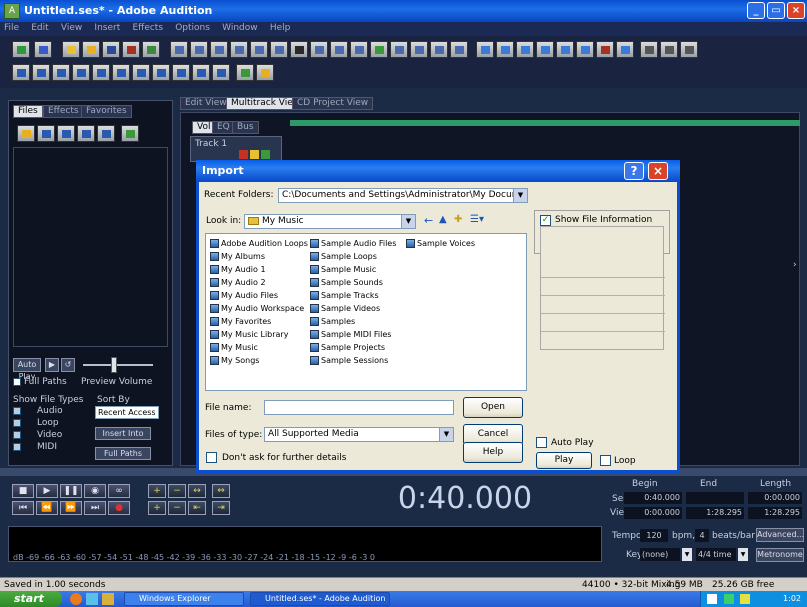 Image resolution: width=807 pixels, height=607 pixels. What do you see at coordinates (653, 498) in the screenshot?
I see `sel-begin-field: 0:40.000` at bounding box center [653, 498].